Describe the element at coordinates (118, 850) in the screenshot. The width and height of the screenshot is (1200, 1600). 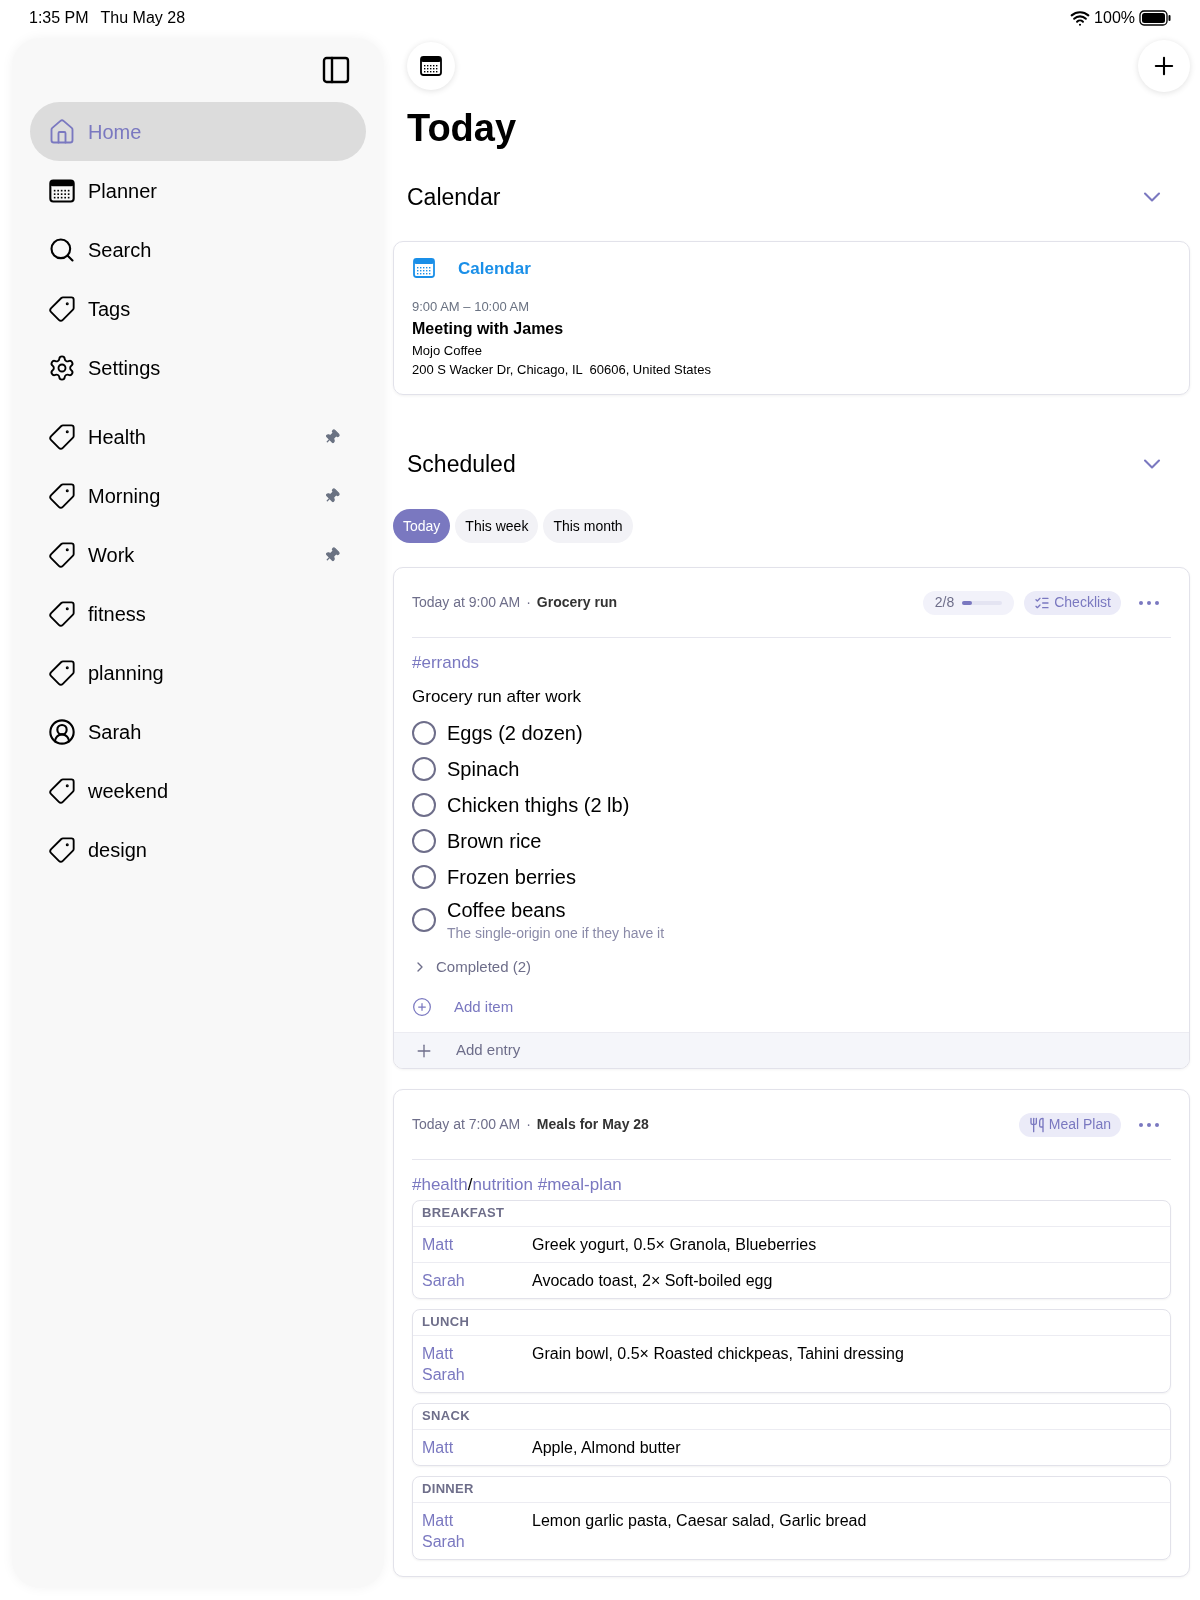
I see `sidebar-label: design` at that location.